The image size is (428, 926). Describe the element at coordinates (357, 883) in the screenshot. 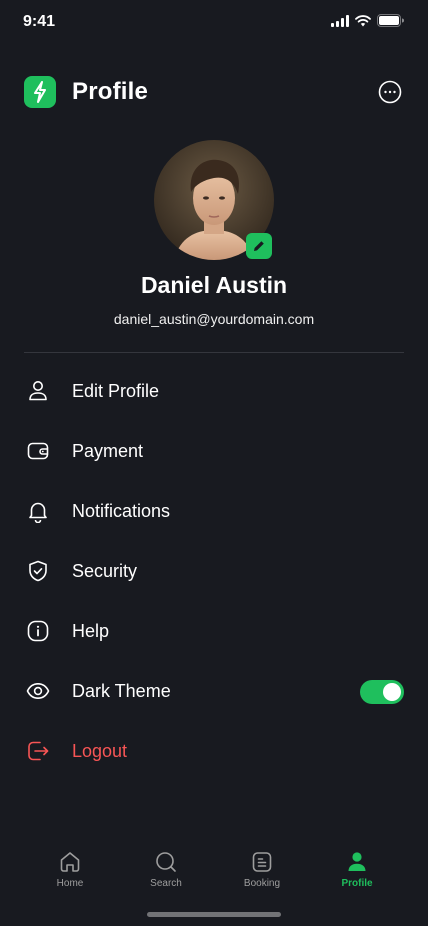

I see `nav-label-profile: Profile` at that location.